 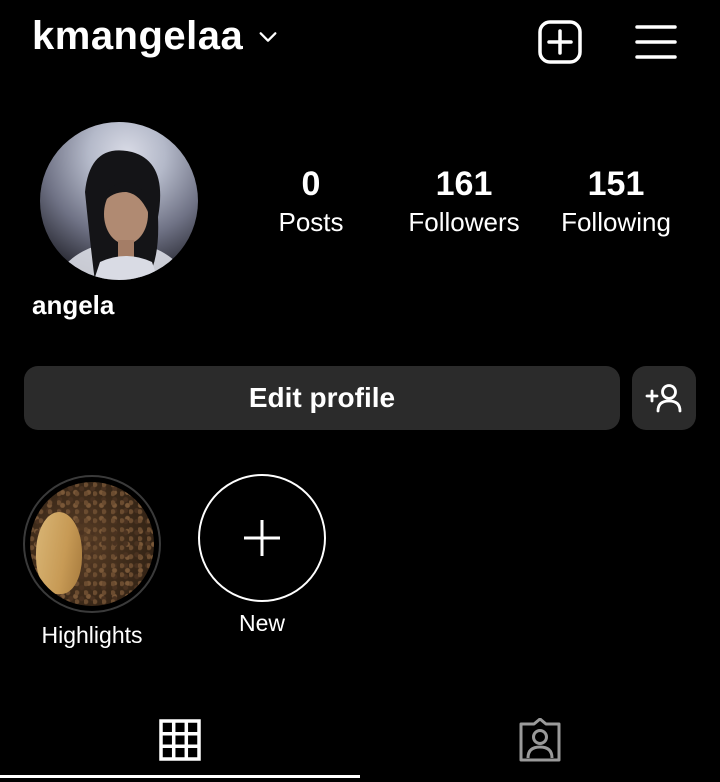 I want to click on following-stat: 151 Following, so click(x=616, y=202).